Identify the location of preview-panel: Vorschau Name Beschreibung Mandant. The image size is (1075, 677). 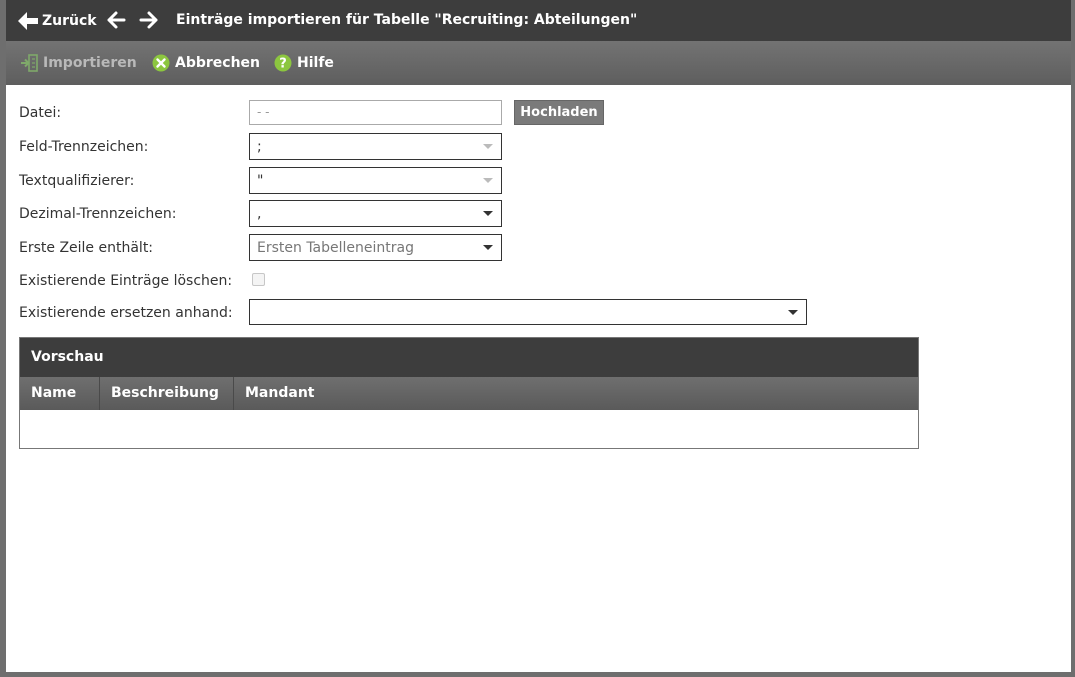
(469, 393).